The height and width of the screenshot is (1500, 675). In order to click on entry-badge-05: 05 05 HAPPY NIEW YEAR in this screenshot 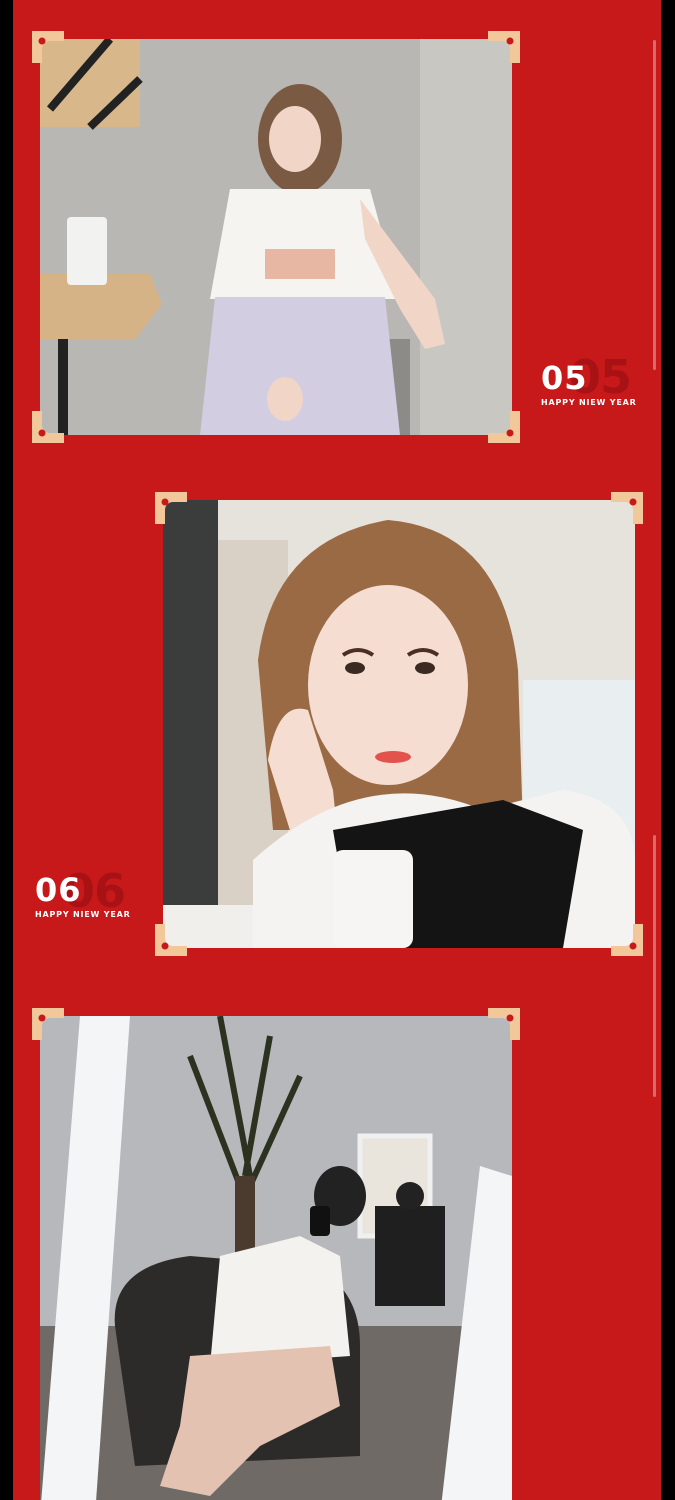, I will do `click(589, 380)`.